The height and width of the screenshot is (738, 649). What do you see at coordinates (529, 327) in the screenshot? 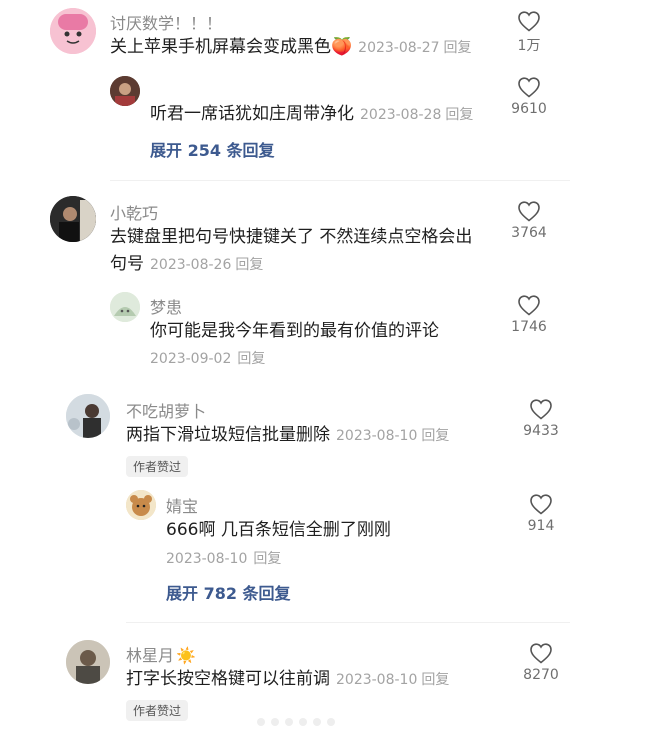
I see `like-count: 1746` at bounding box center [529, 327].